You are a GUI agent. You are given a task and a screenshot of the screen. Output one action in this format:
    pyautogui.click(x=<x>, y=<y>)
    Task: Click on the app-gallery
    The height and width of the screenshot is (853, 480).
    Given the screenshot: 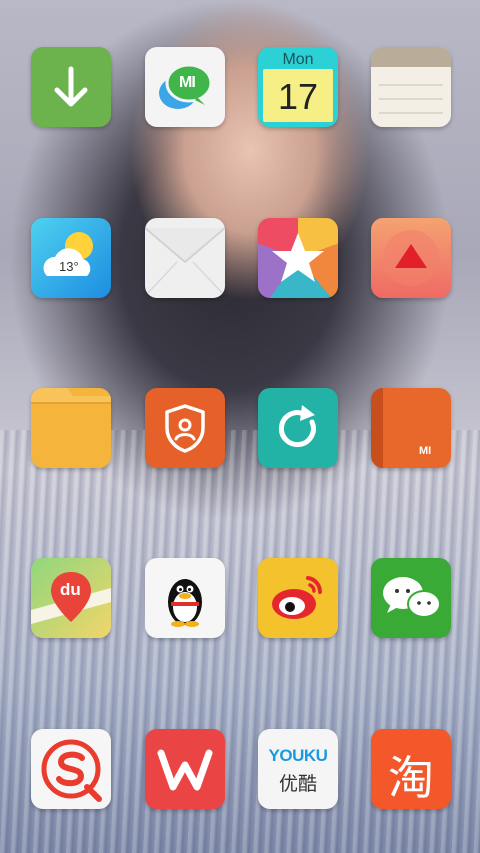 What is the action you would take?
    pyautogui.click(x=298, y=258)
    